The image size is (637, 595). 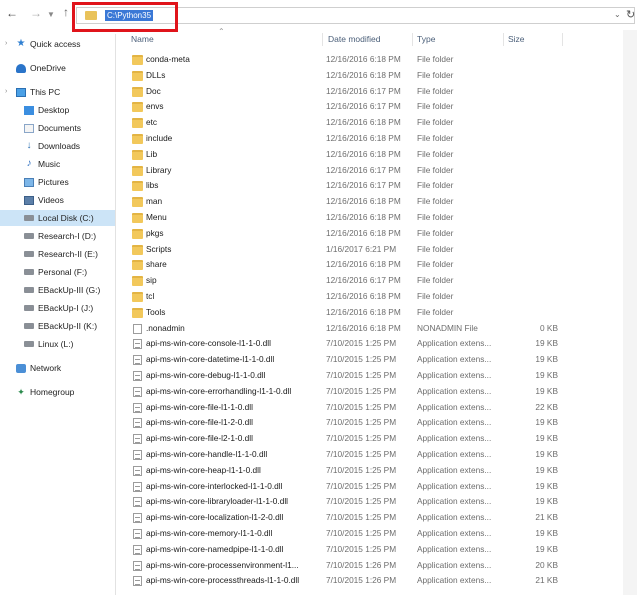 I want to click on sidebar-item: Local Disk (C:), so click(x=57, y=218).